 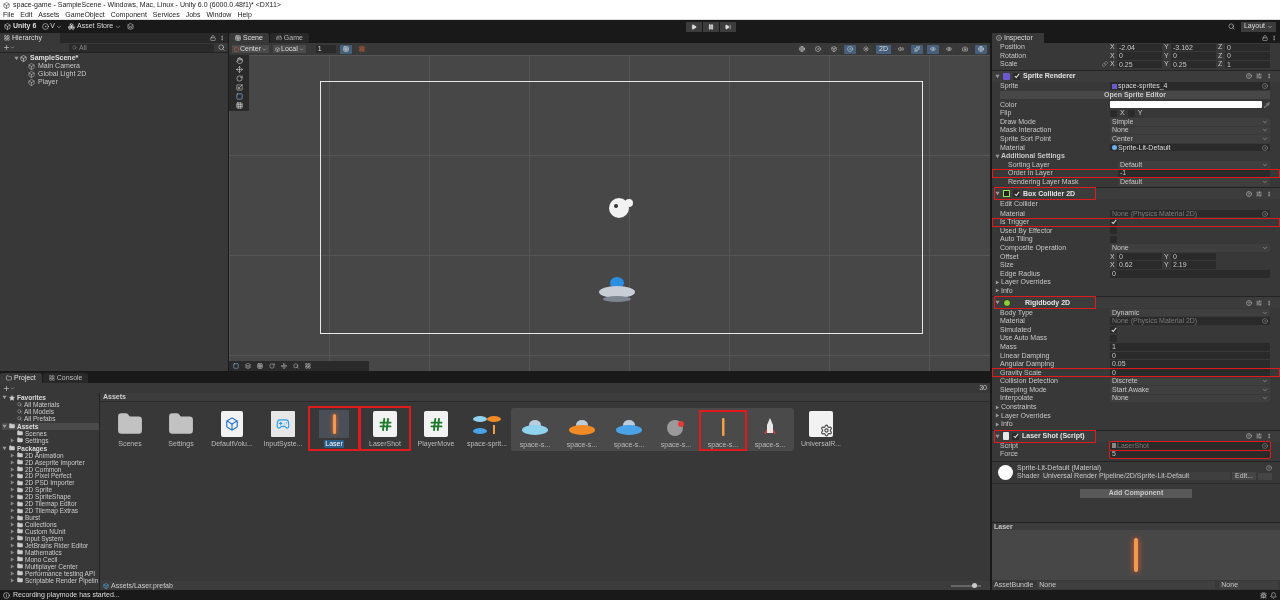 What do you see at coordinates (917, 49) in the screenshot?
I see `effects-button` at bounding box center [917, 49].